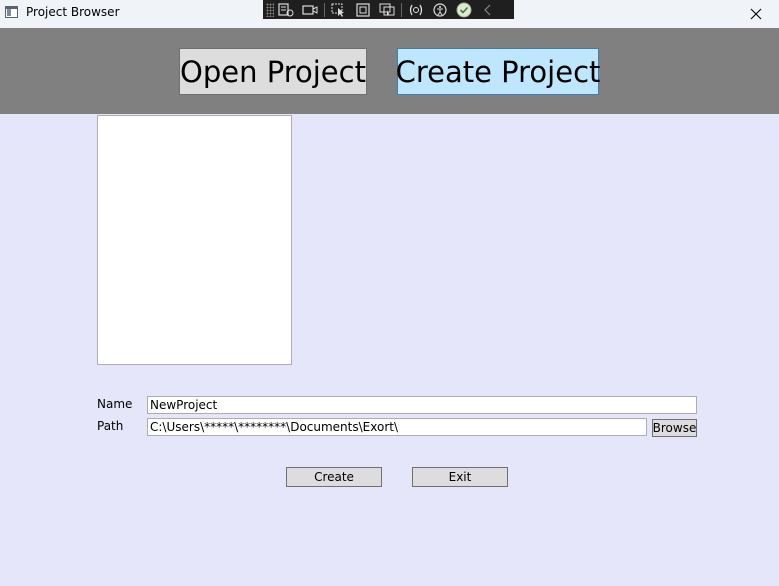  I want to click on exit-button: Exit, so click(460, 477).